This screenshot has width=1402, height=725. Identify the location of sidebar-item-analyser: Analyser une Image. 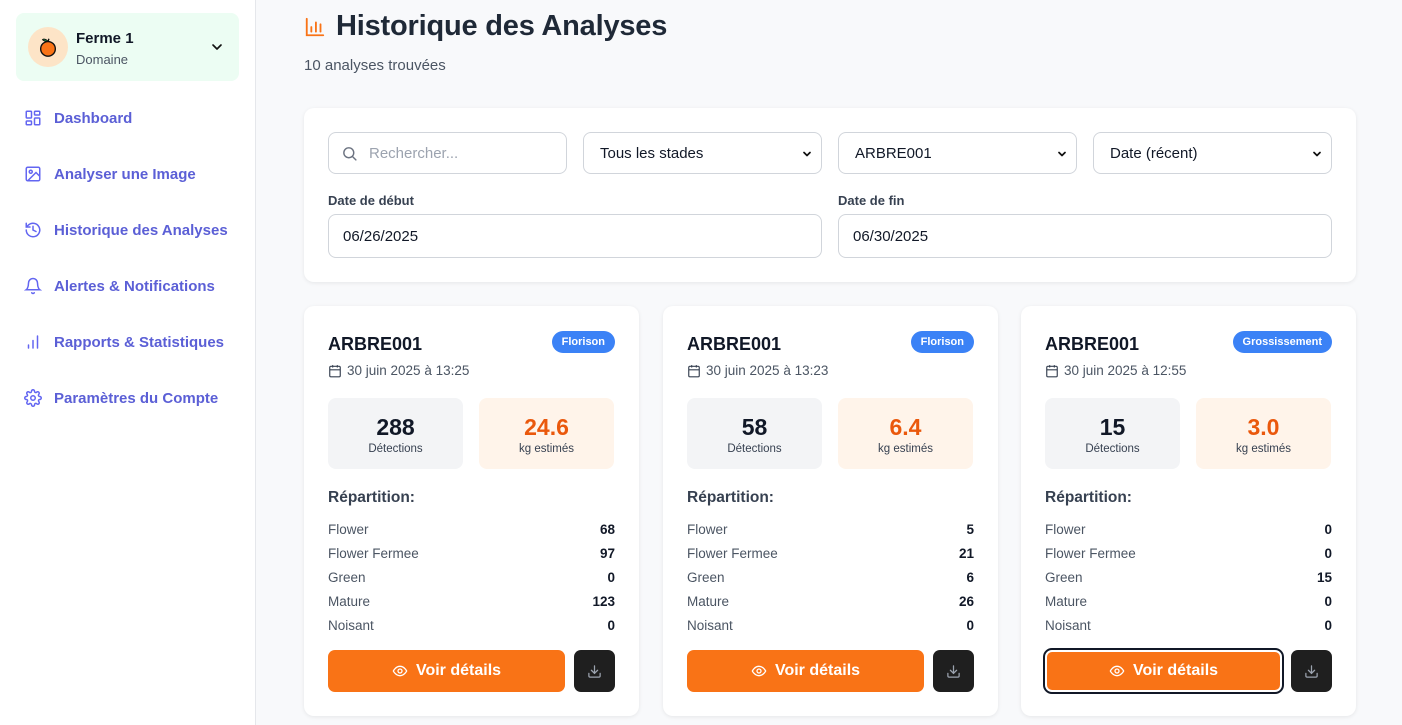
(128, 174).